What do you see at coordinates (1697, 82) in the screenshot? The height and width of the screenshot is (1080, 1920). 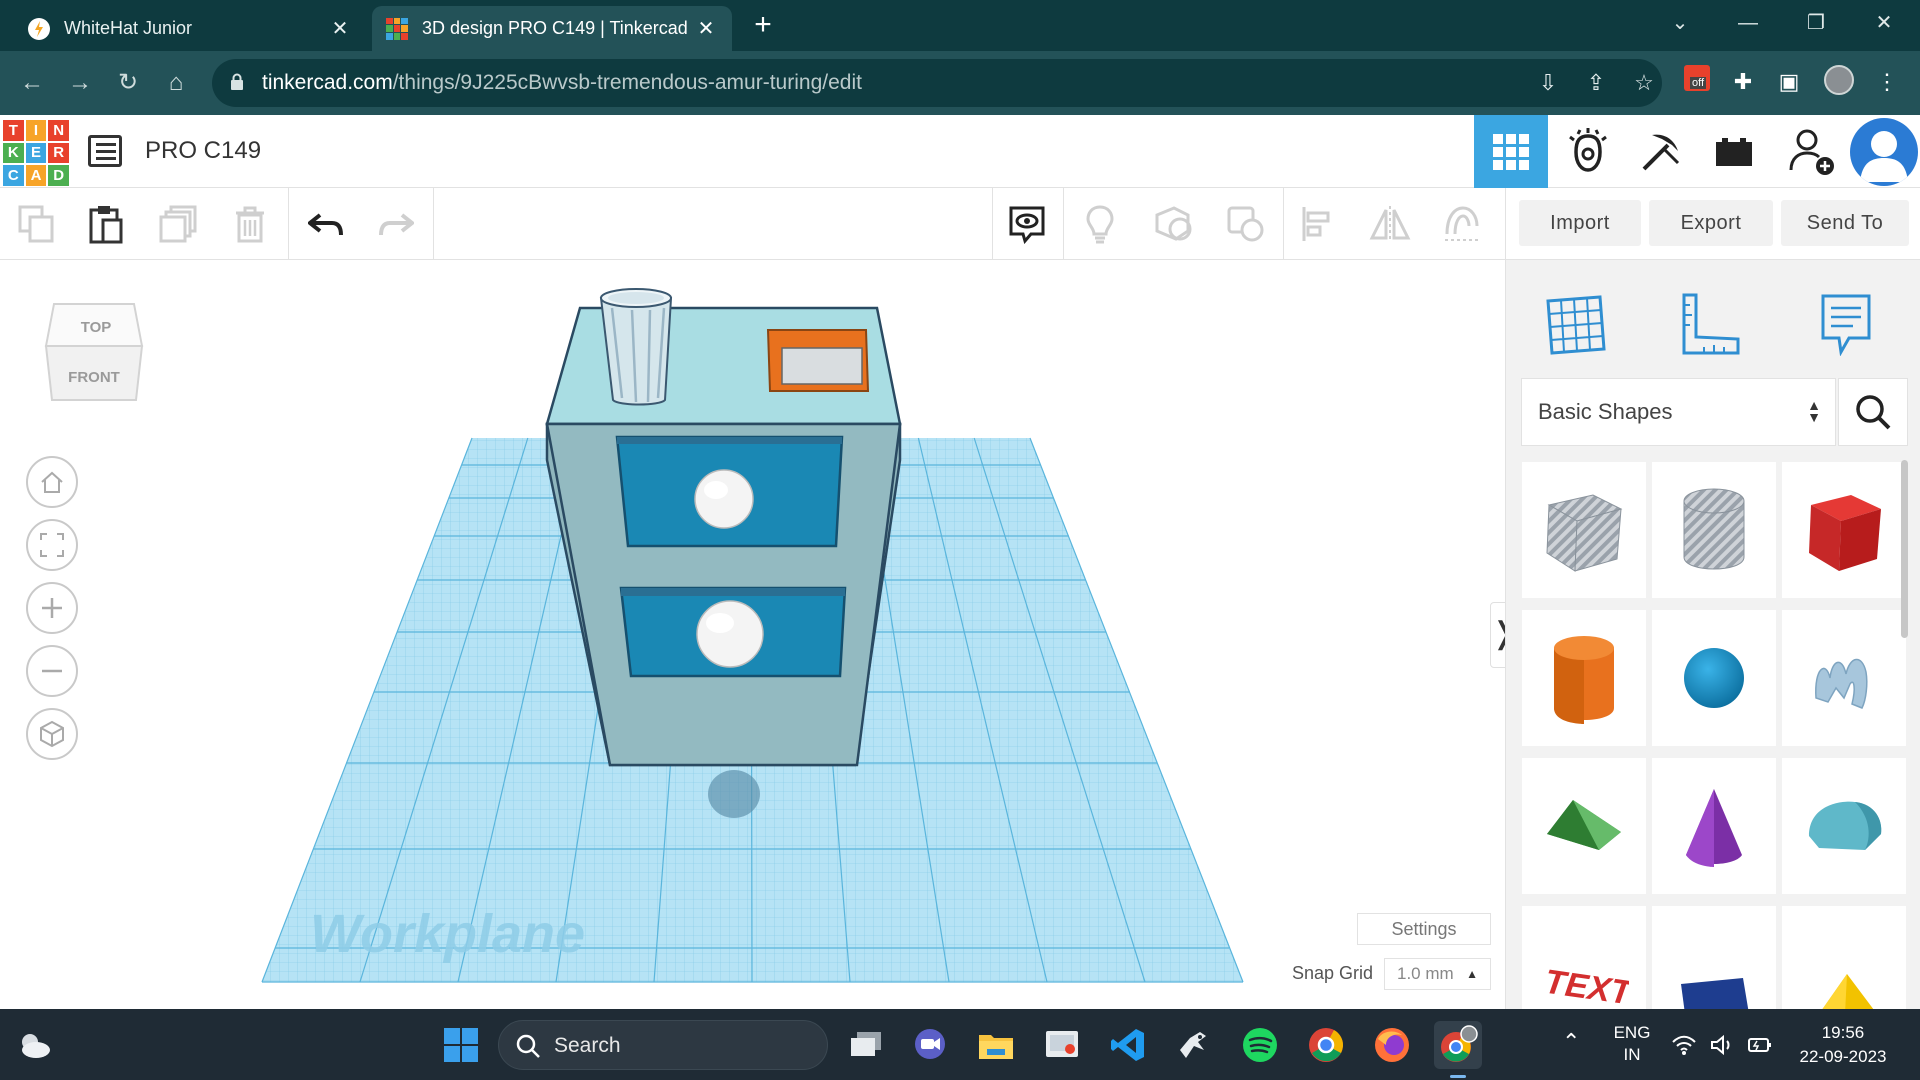 I see `extension-icon: off` at bounding box center [1697, 82].